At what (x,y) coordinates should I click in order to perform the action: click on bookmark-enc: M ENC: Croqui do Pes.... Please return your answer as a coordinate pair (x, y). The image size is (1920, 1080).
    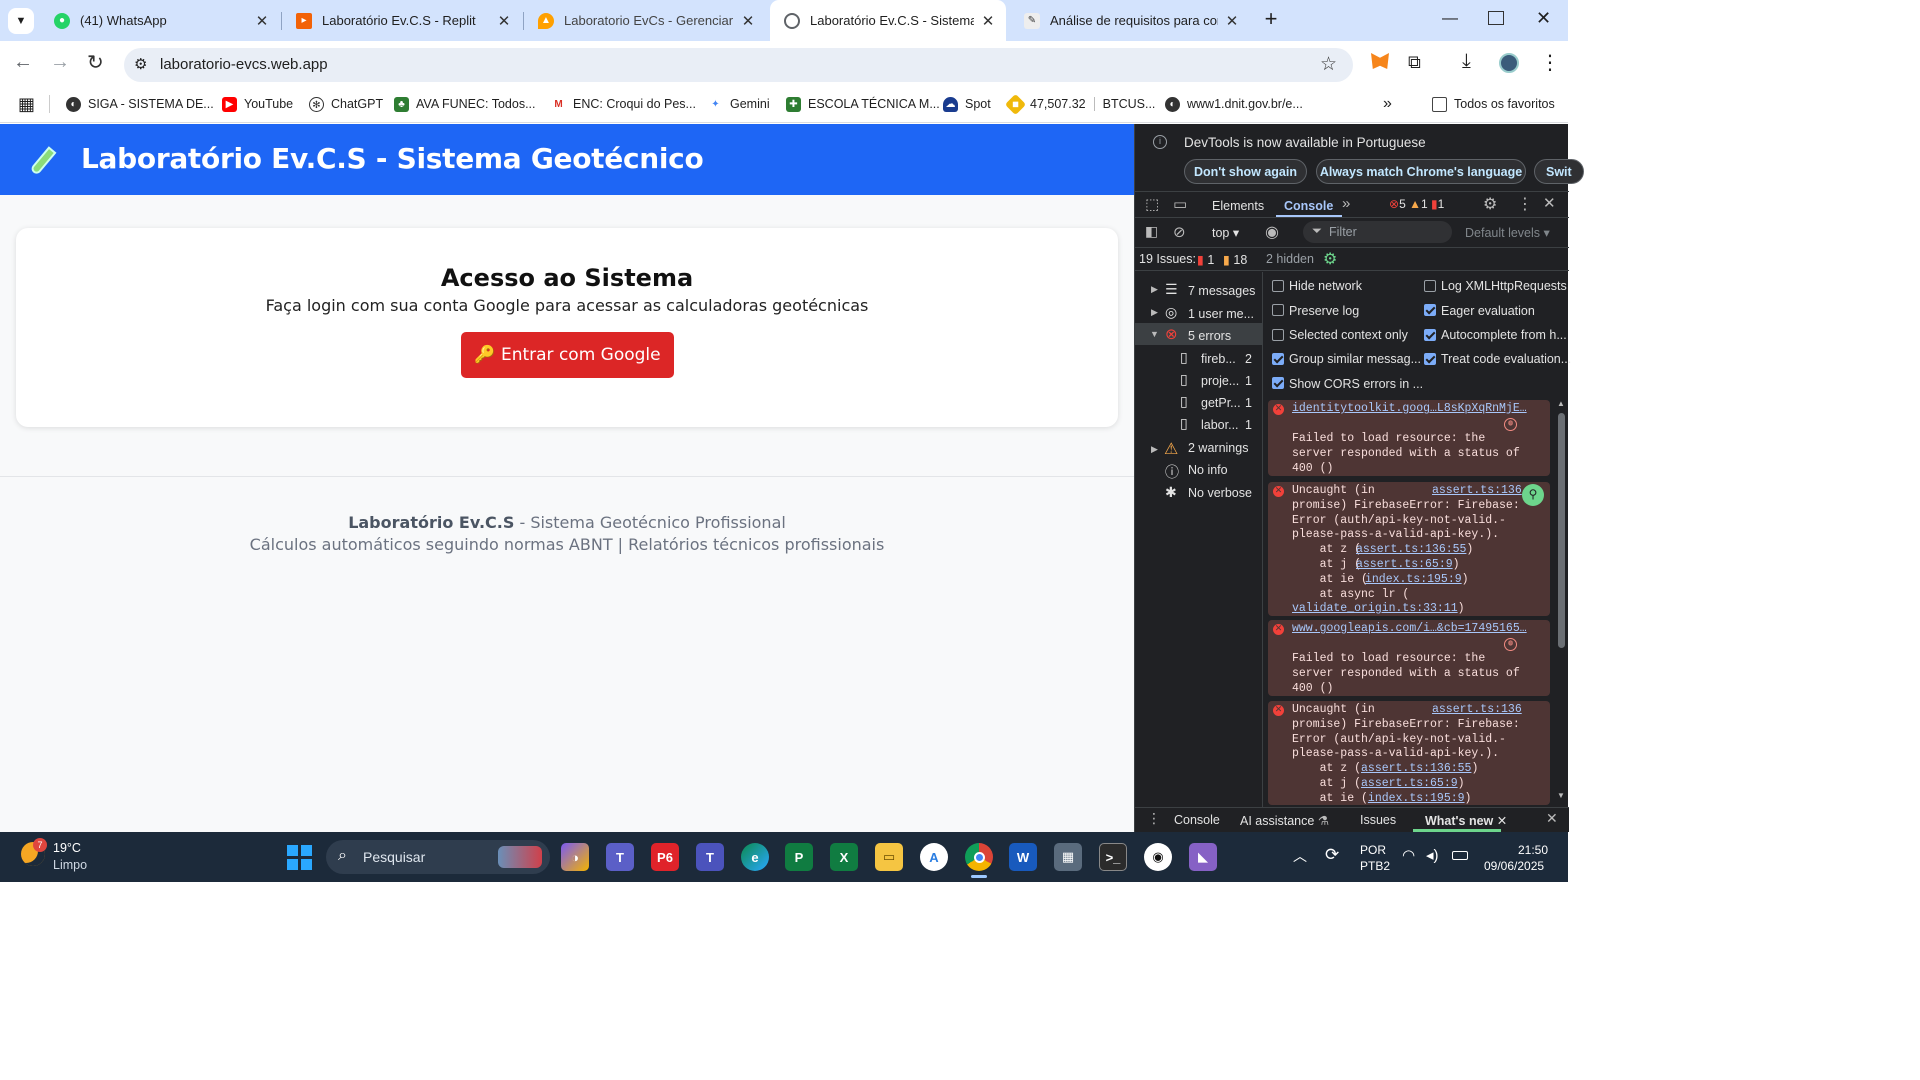
    Looking at the image, I should click on (623, 104).